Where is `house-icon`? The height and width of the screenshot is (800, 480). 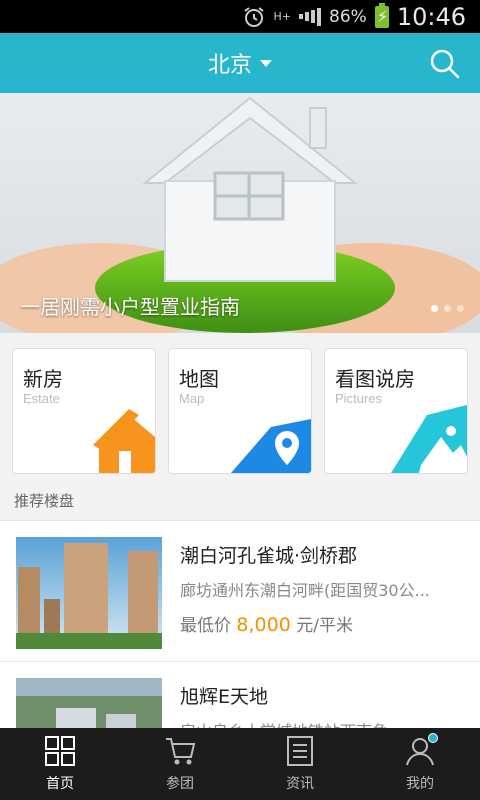 house-icon is located at coordinates (124, 441).